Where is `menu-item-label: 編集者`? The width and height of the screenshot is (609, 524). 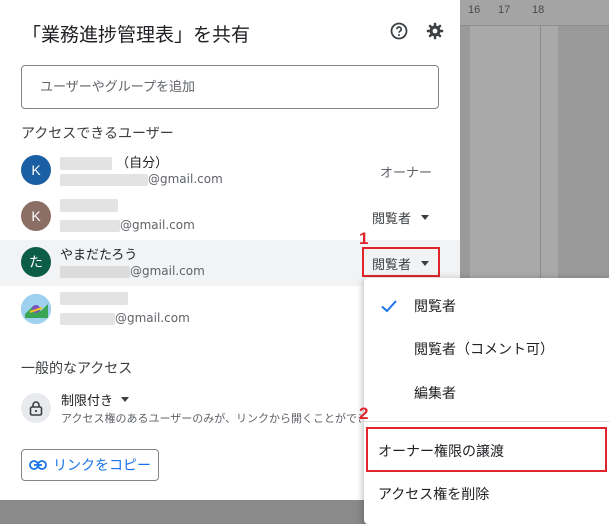 menu-item-label: 編集者 is located at coordinates (435, 394).